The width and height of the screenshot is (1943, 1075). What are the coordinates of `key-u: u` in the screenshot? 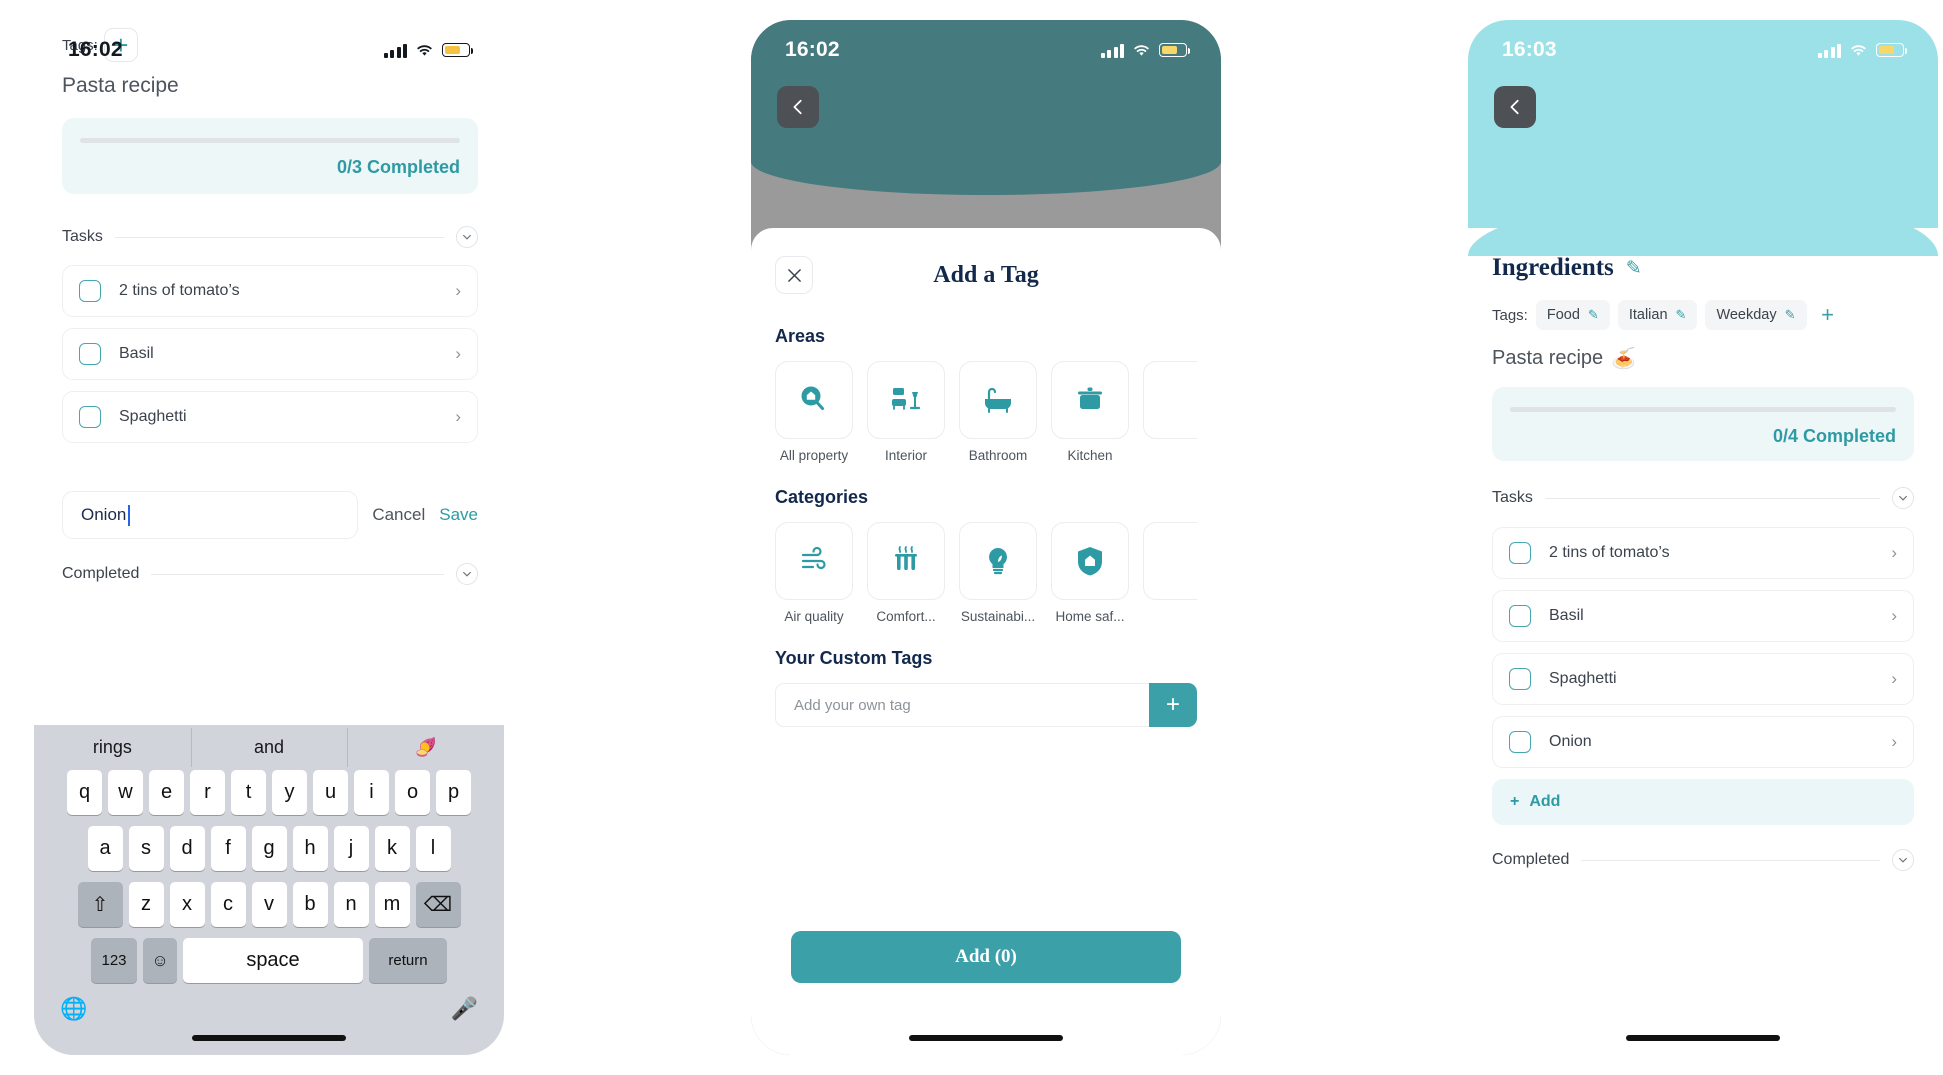 It's located at (330, 792).